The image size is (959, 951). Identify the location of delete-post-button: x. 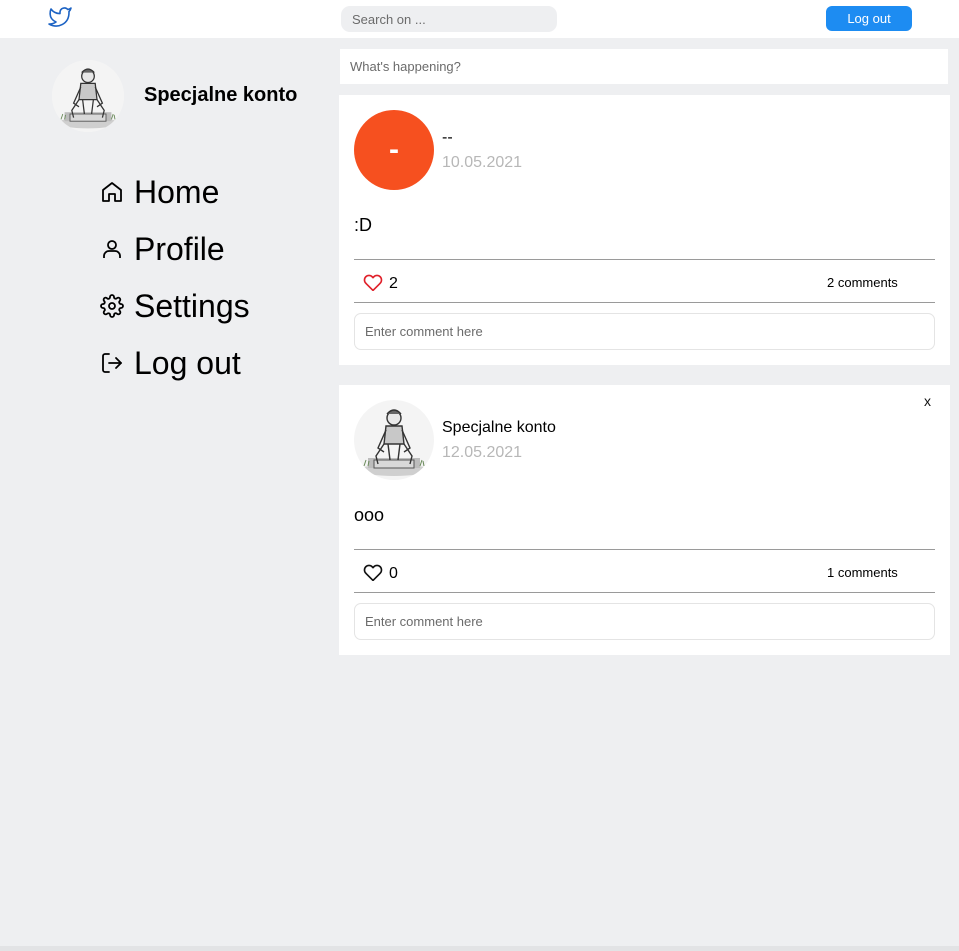
(927, 401).